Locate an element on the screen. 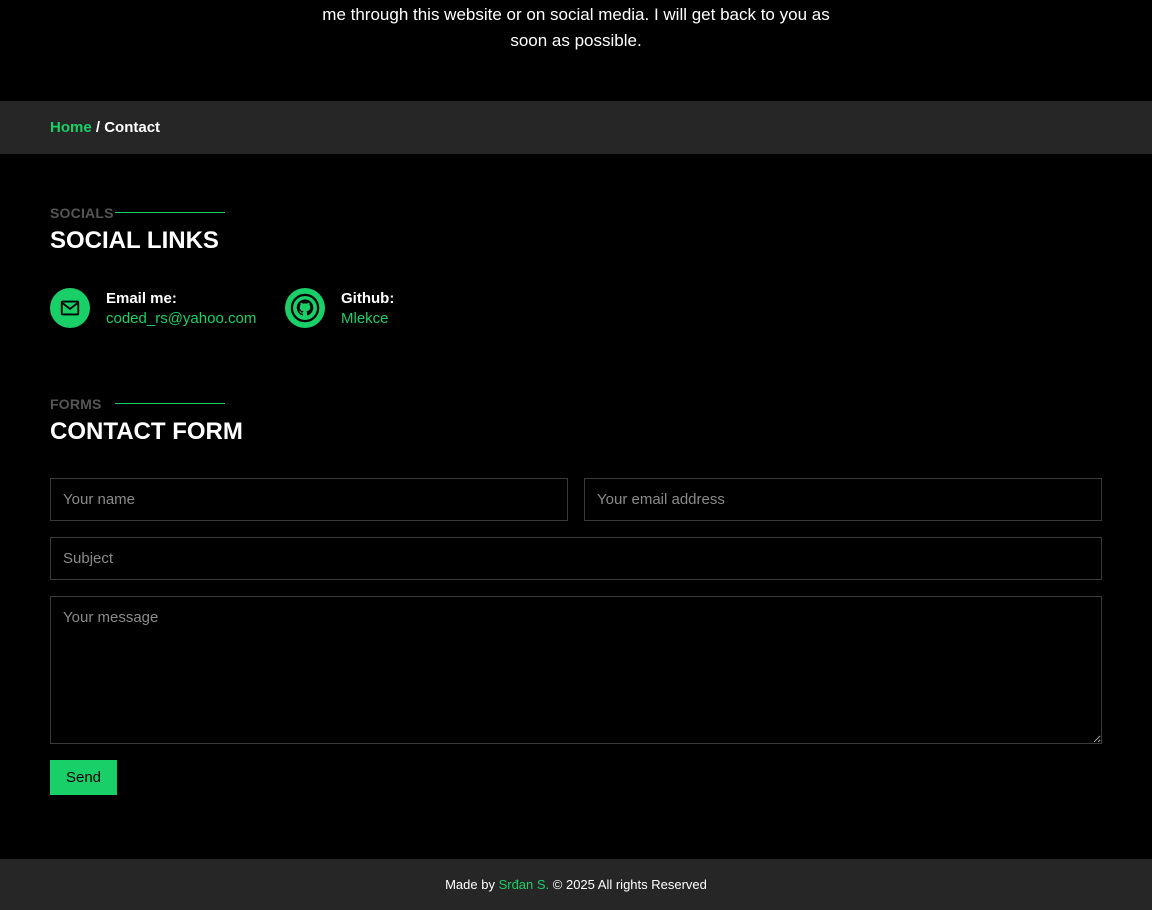 This screenshot has width=1152, height=910. github-icon is located at coordinates (305, 308).